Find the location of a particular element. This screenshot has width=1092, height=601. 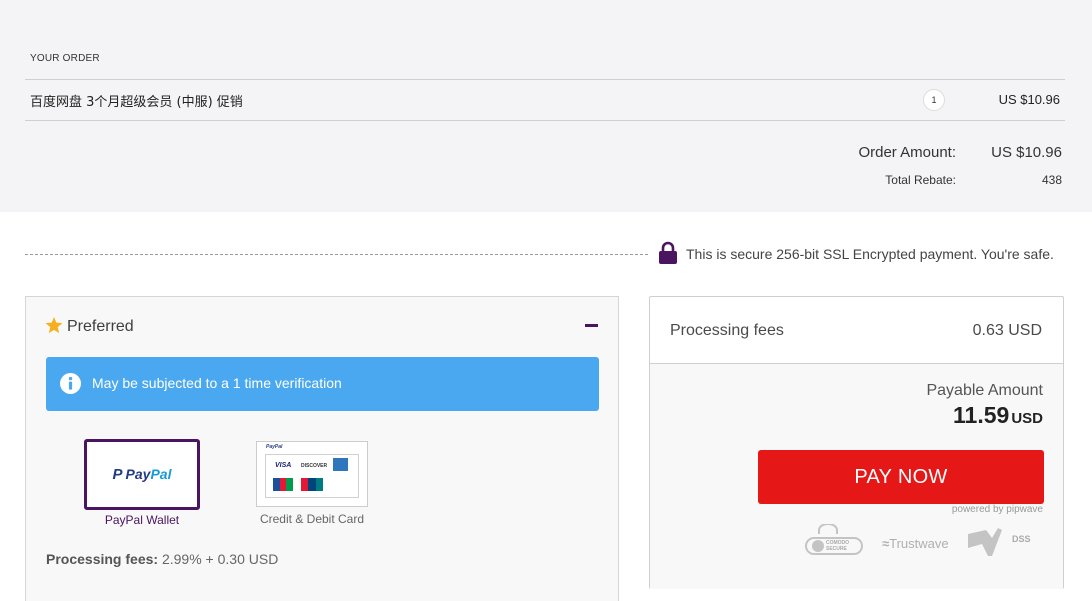

trustwave-badge-text: Trustwave is located at coordinates (919, 543).